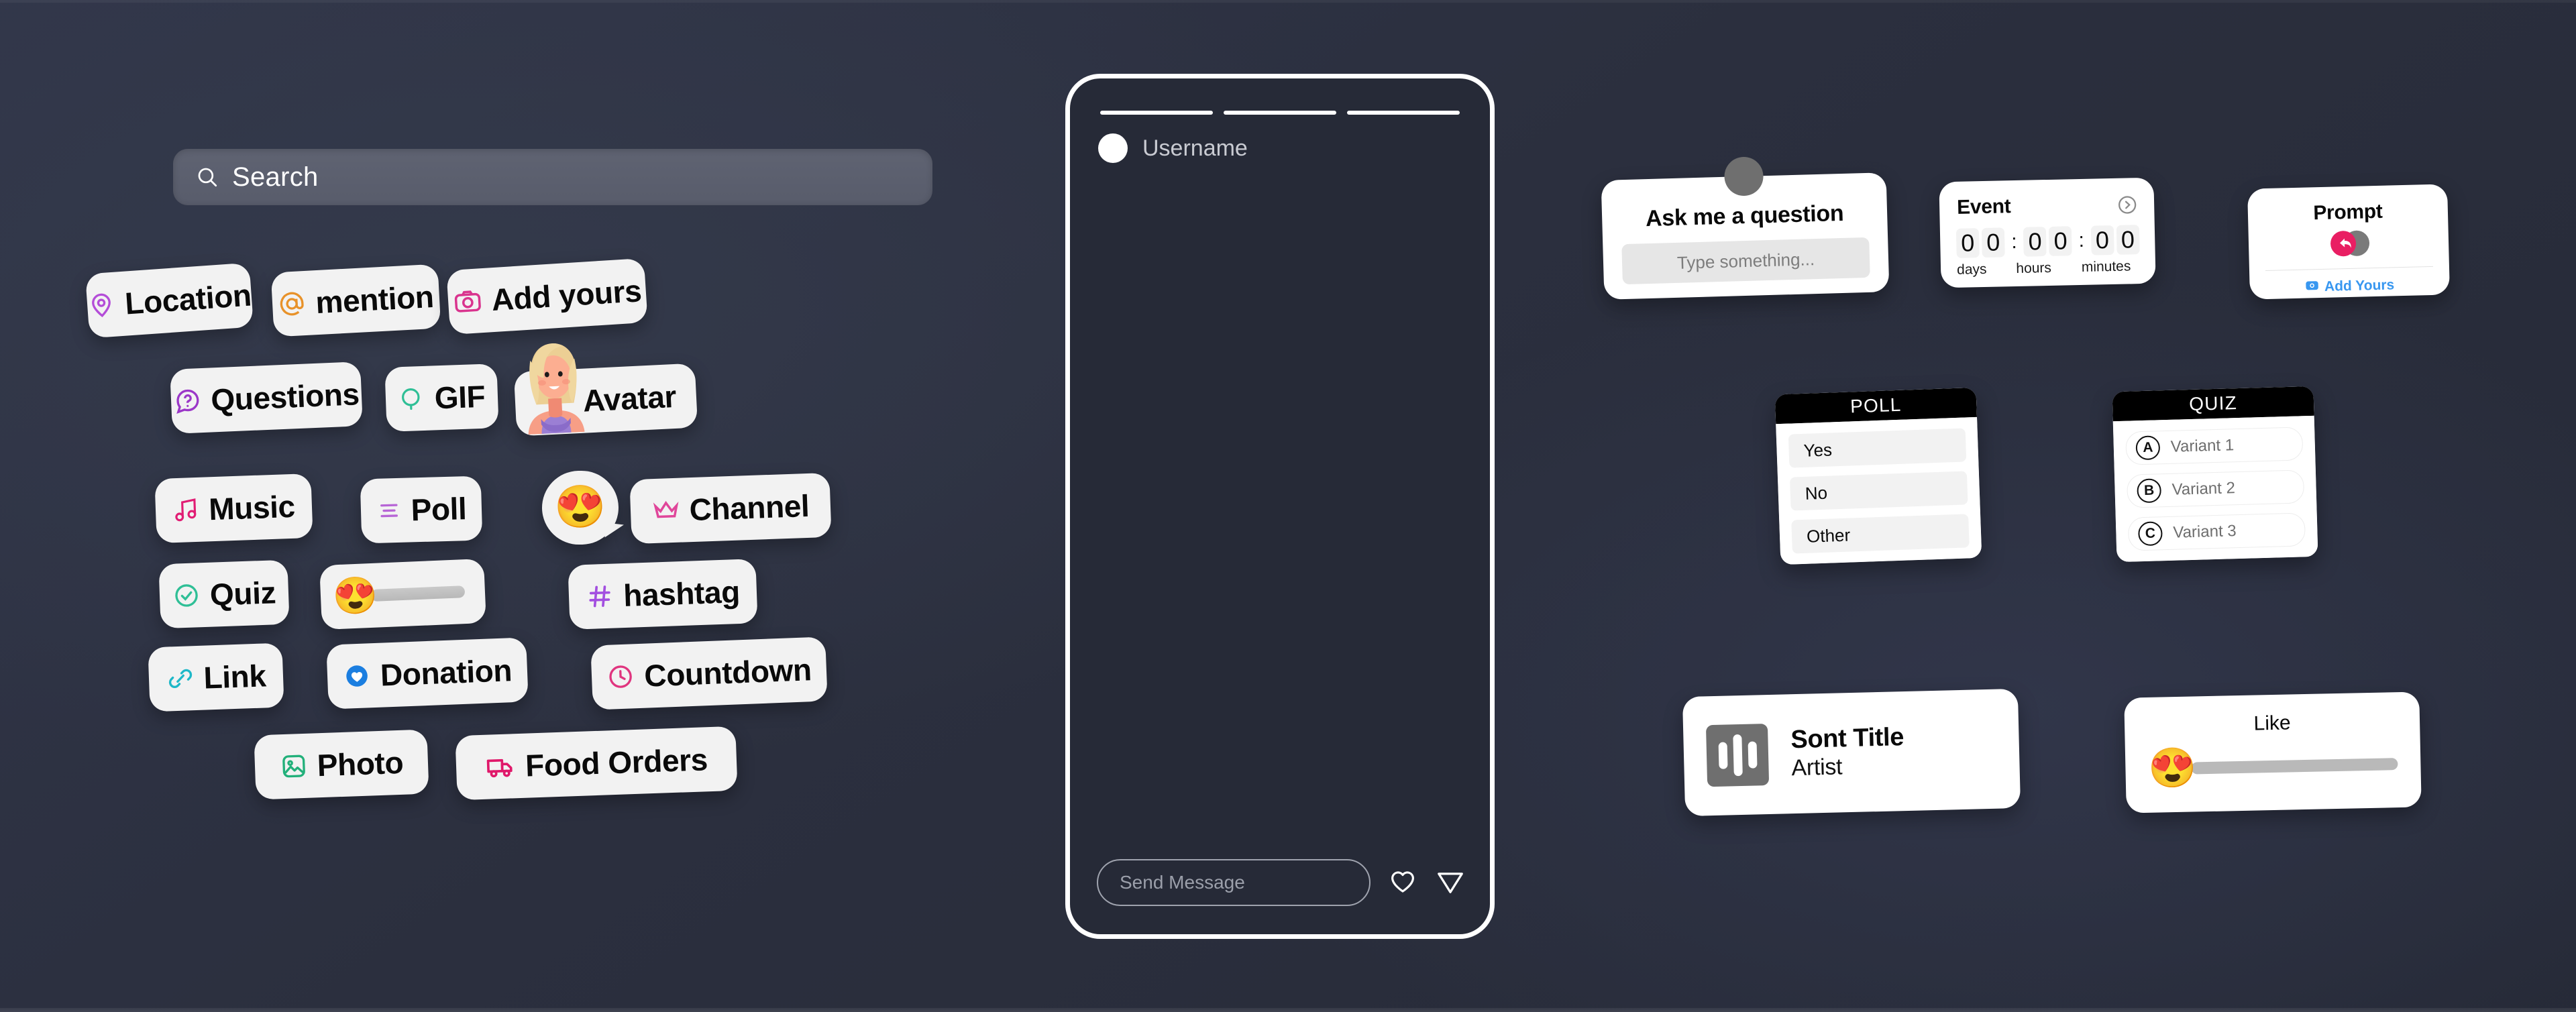 This screenshot has width=2576, height=1012. What do you see at coordinates (1402, 882) in the screenshot?
I see `heart-icon` at bounding box center [1402, 882].